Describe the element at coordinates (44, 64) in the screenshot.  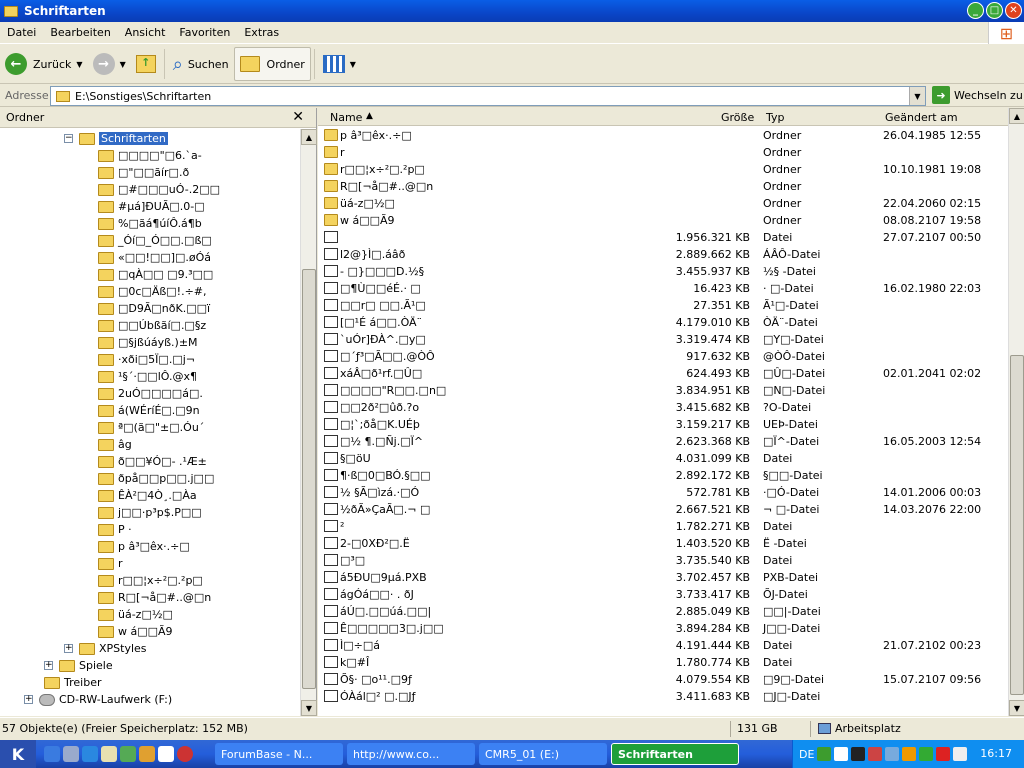
I see `back-button: ← Zurück ▼` at that location.